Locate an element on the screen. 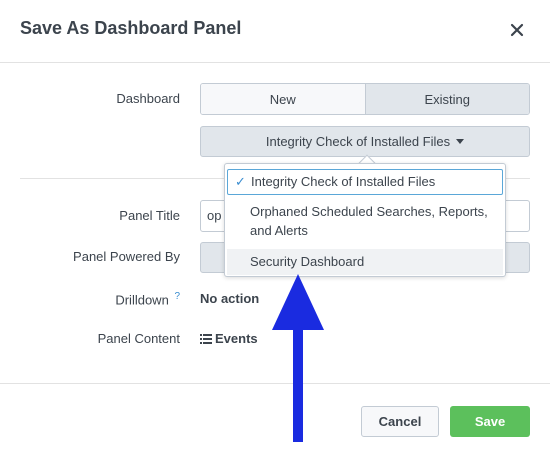 The height and width of the screenshot is (457, 550). cancel-button: Cancel is located at coordinates (400, 421).